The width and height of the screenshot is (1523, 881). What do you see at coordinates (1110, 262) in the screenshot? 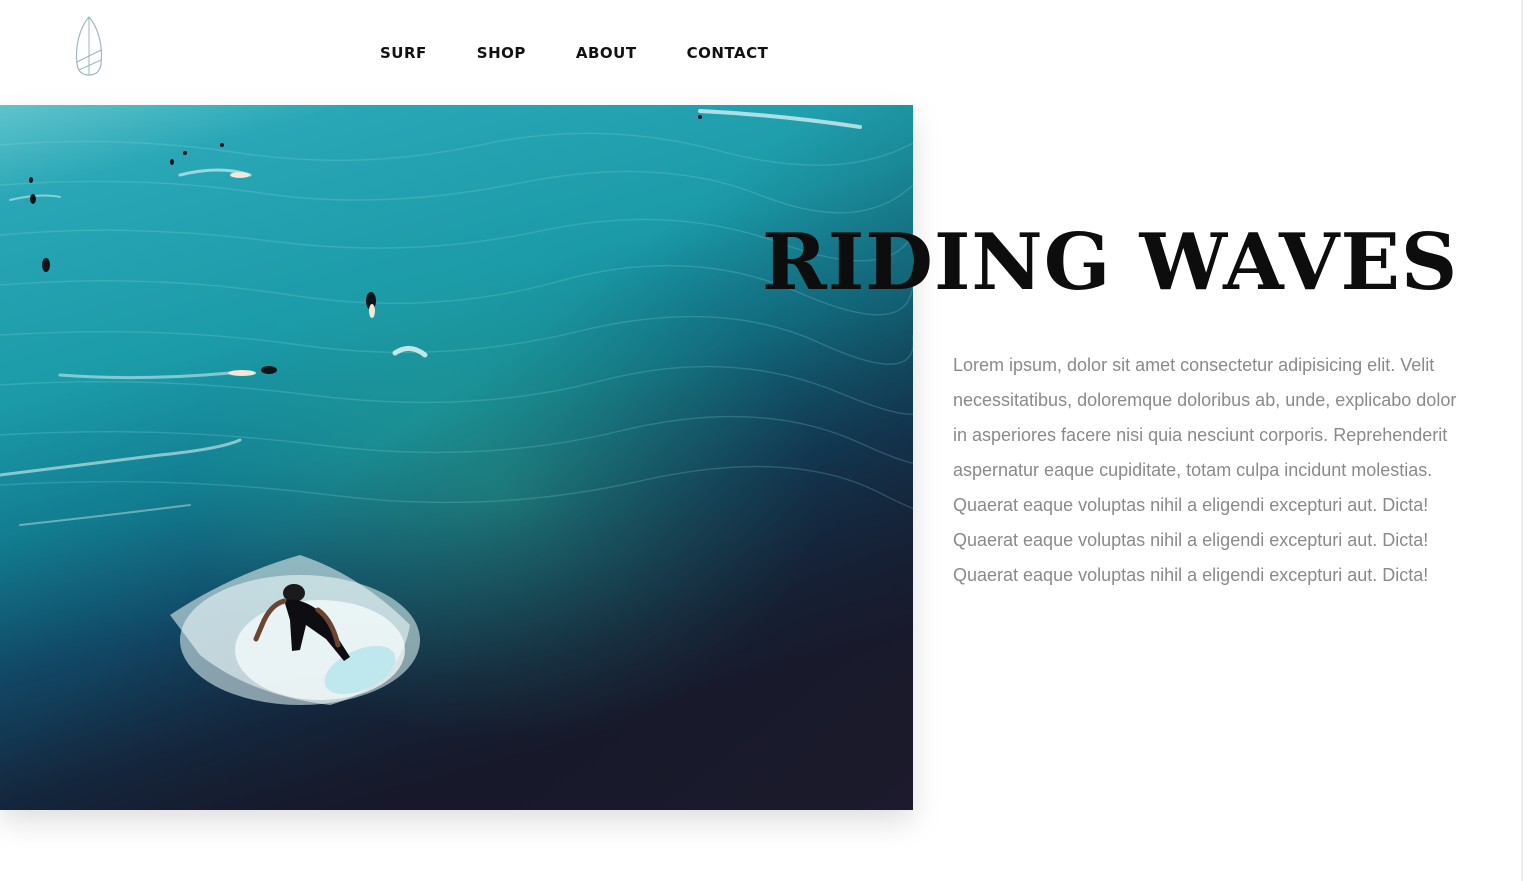
I see `hero-title: RIDING WAVES` at bounding box center [1110, 262].